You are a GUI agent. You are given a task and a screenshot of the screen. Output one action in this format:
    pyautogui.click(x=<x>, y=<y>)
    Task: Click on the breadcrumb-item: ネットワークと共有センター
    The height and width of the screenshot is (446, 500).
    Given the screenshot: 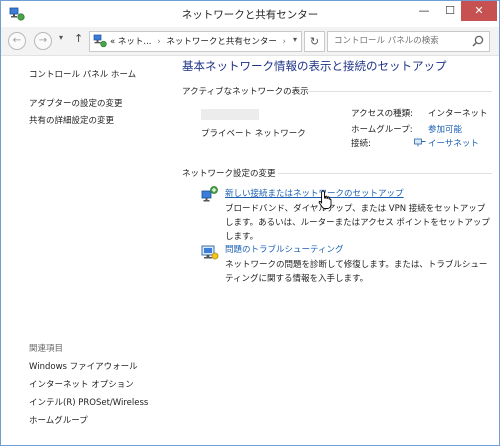 What is the action you would take?
    pyautogui.click(x=221, y=42)
    